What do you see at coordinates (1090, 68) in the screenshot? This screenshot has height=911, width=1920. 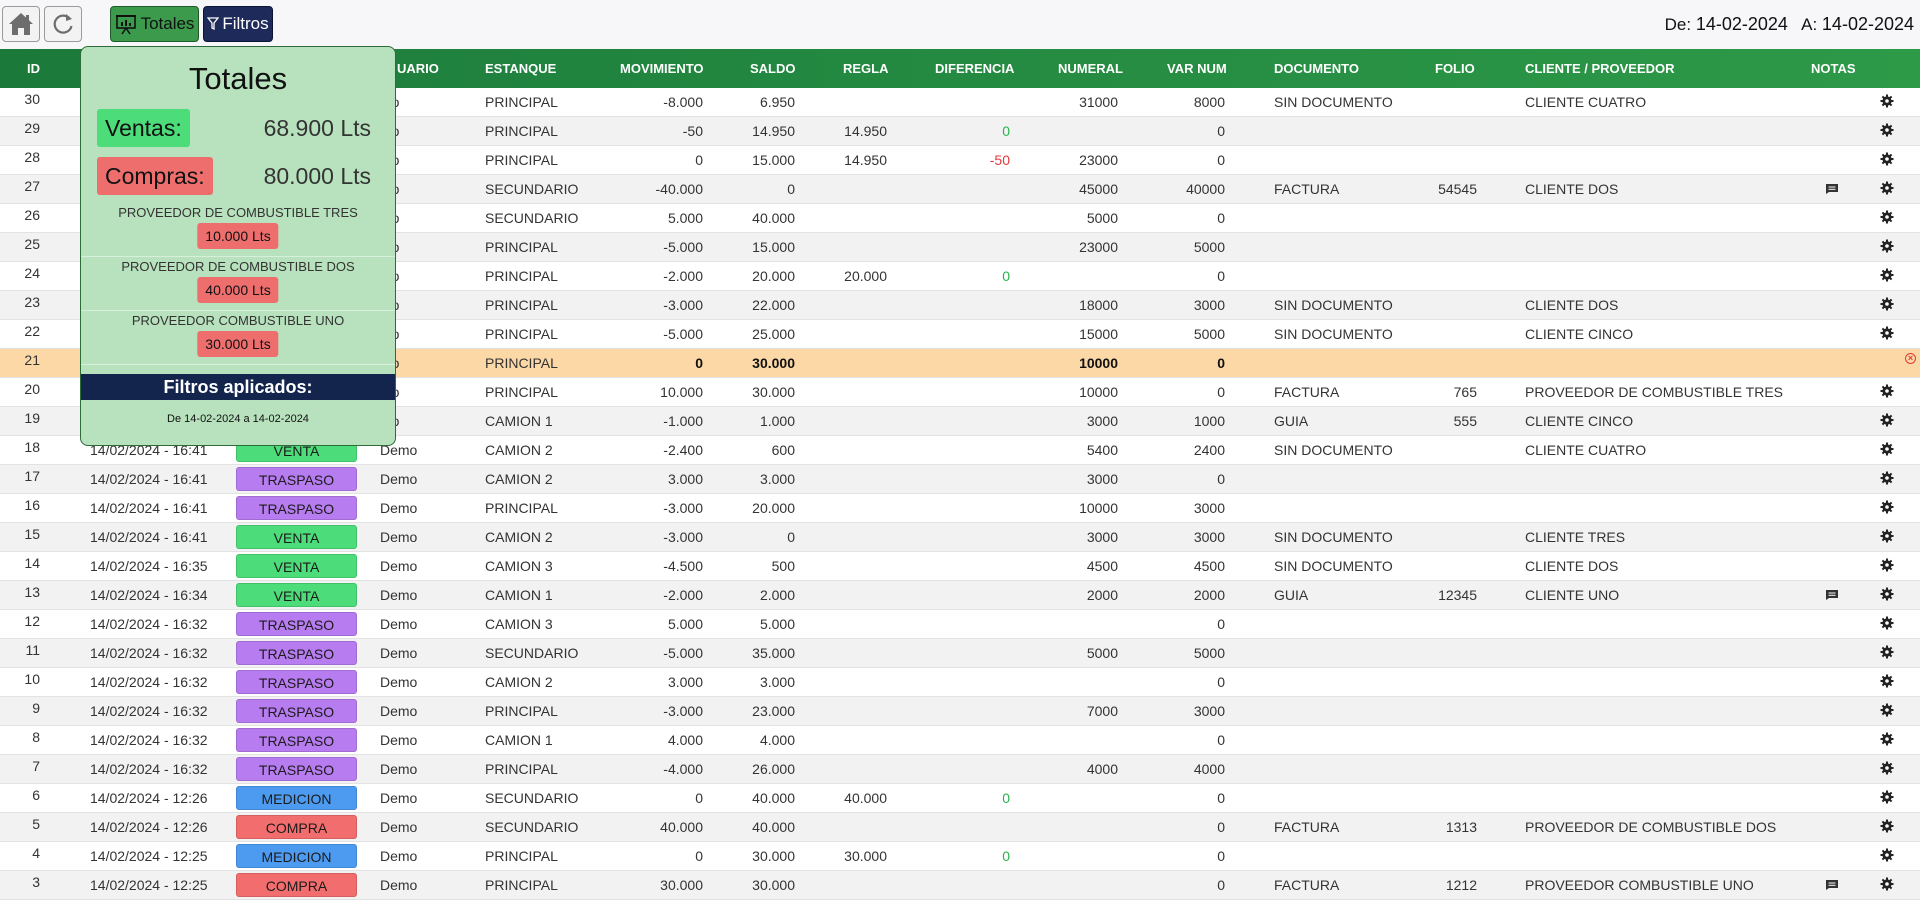 I see `header-numeral: NUMERAL` at bounding box center [1090, 68].